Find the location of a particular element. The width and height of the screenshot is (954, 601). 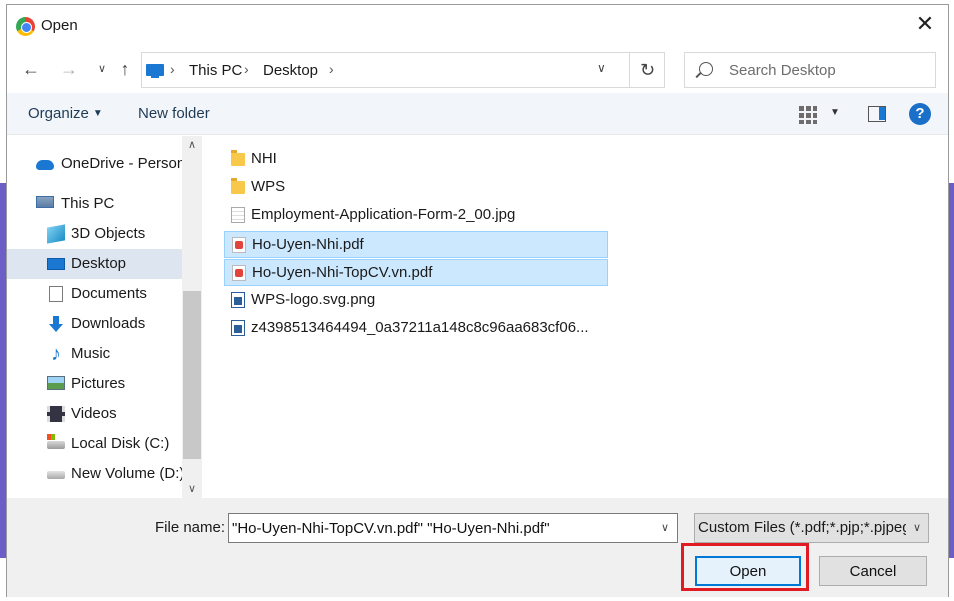

file-name: Employment-Application-Form-2_00.jpg is located at coordinates (383, 214).